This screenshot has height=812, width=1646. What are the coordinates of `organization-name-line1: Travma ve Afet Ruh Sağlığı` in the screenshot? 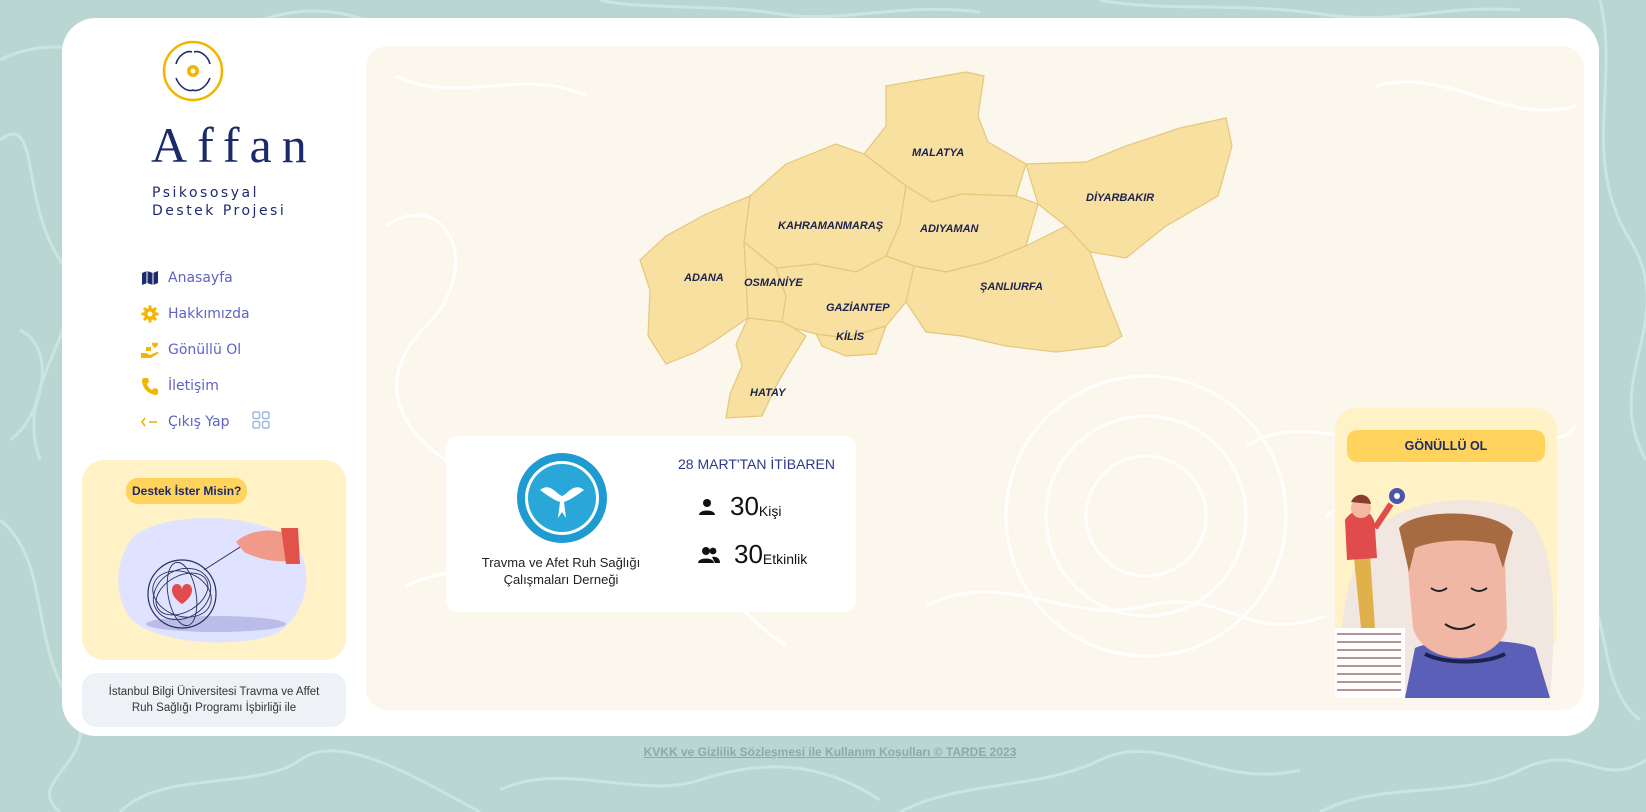 It's located at (561, 562).